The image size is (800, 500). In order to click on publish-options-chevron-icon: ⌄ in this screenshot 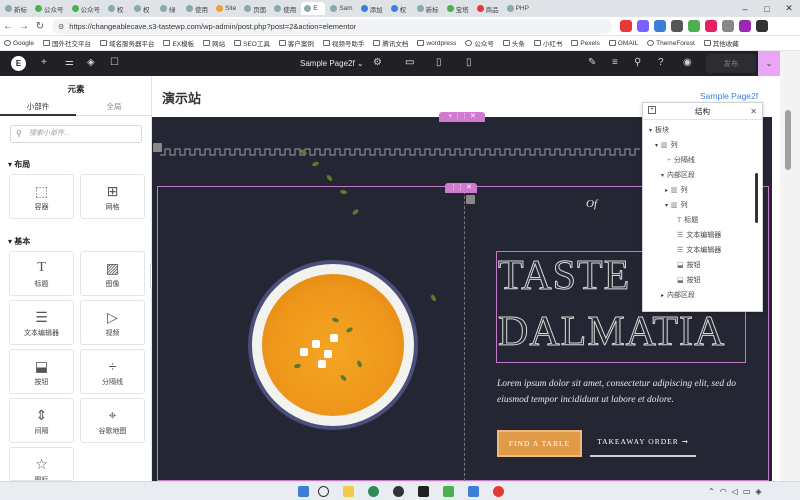, I will do `click(769, 63)`.